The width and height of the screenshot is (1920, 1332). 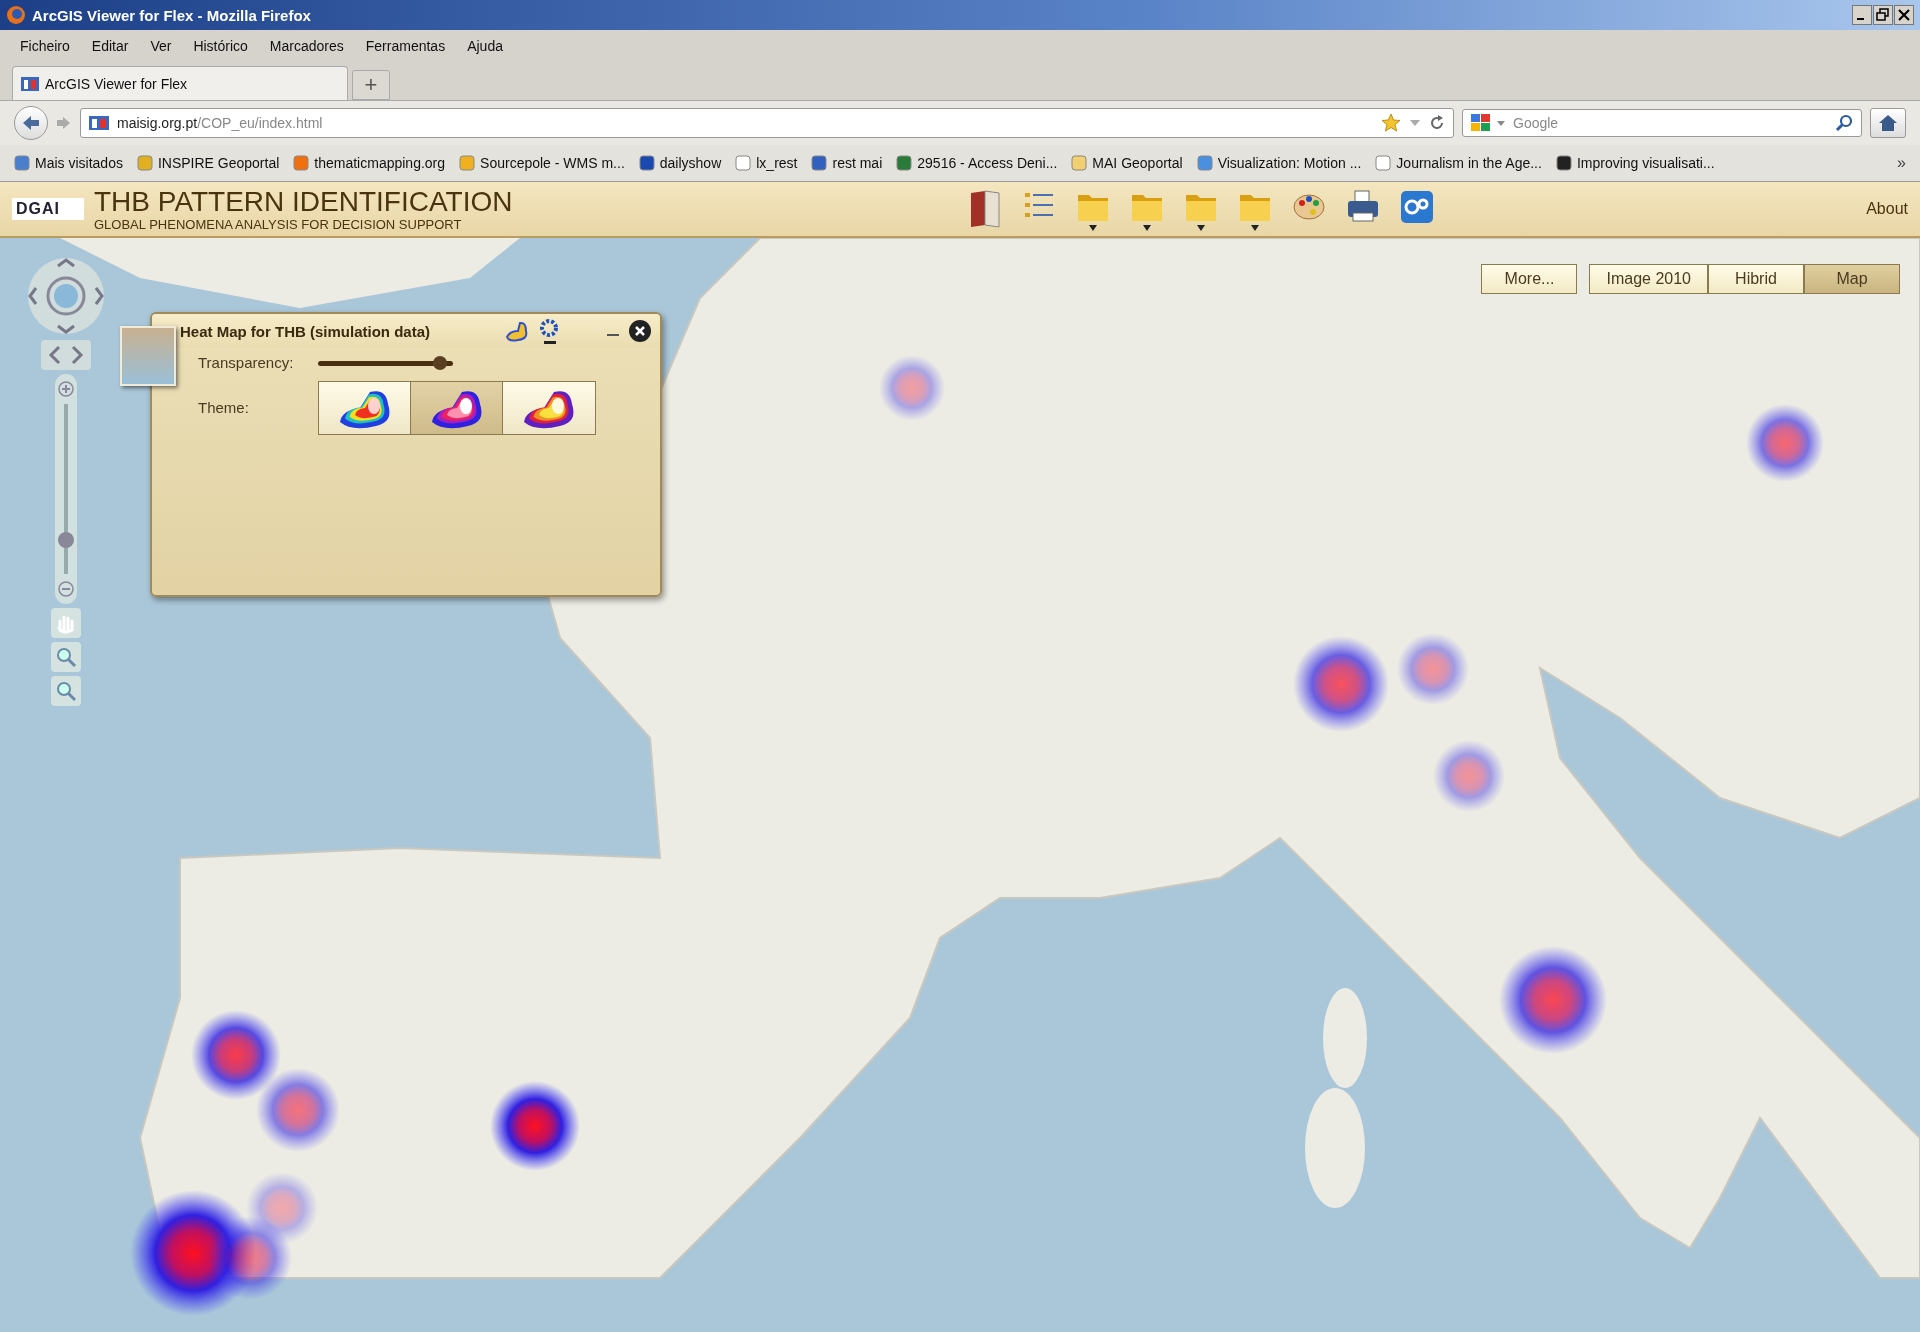 What do you see at coordinates (371, 85) in the screenshot?
I see `new-tab-button: +` at bounding box center [371, 85].